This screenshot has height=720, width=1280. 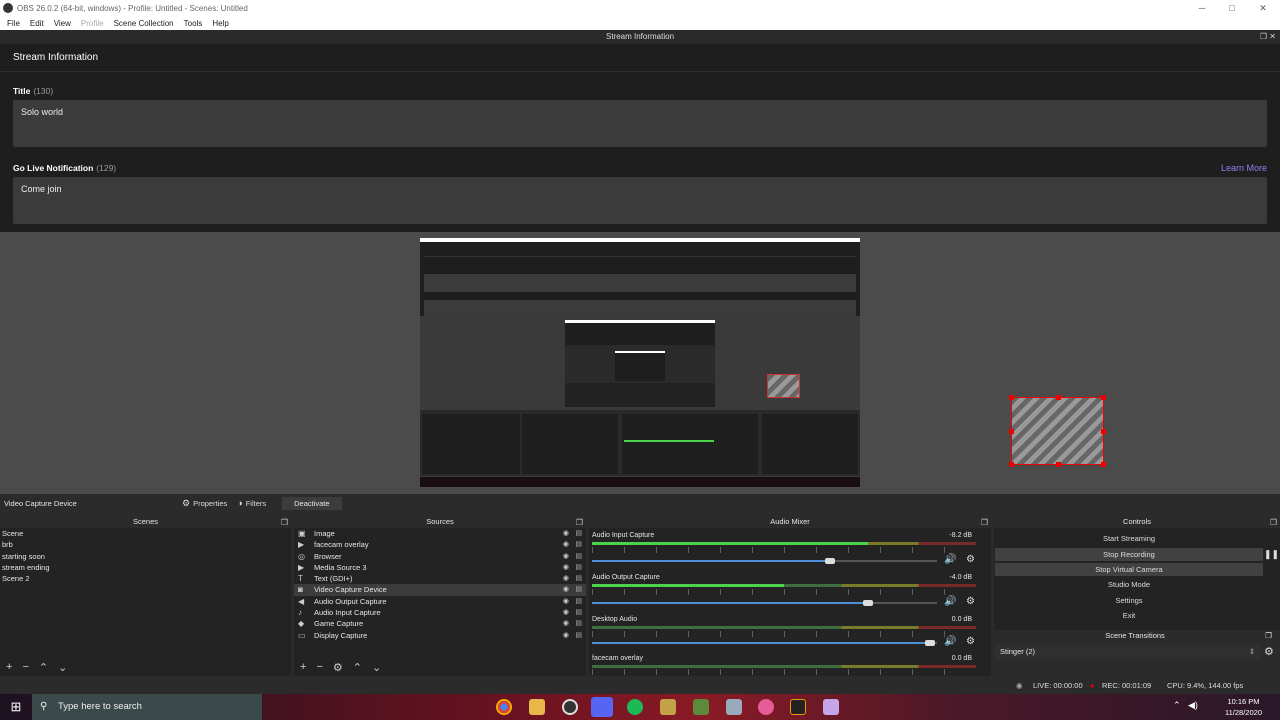 I want to click on studio-mode-button: Studio Mode, so click(x=1129, y=584).